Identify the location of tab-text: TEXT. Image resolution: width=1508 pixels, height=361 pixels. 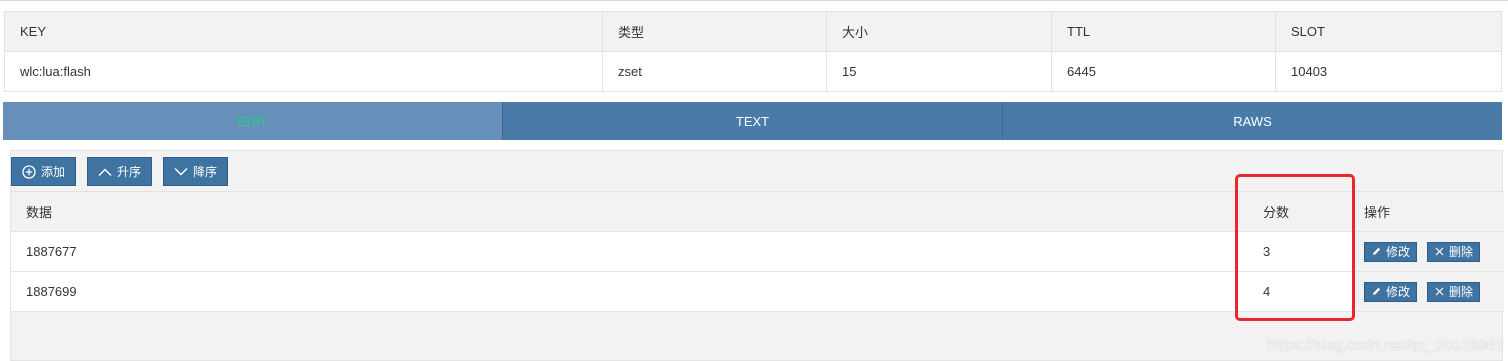
(753, 121).